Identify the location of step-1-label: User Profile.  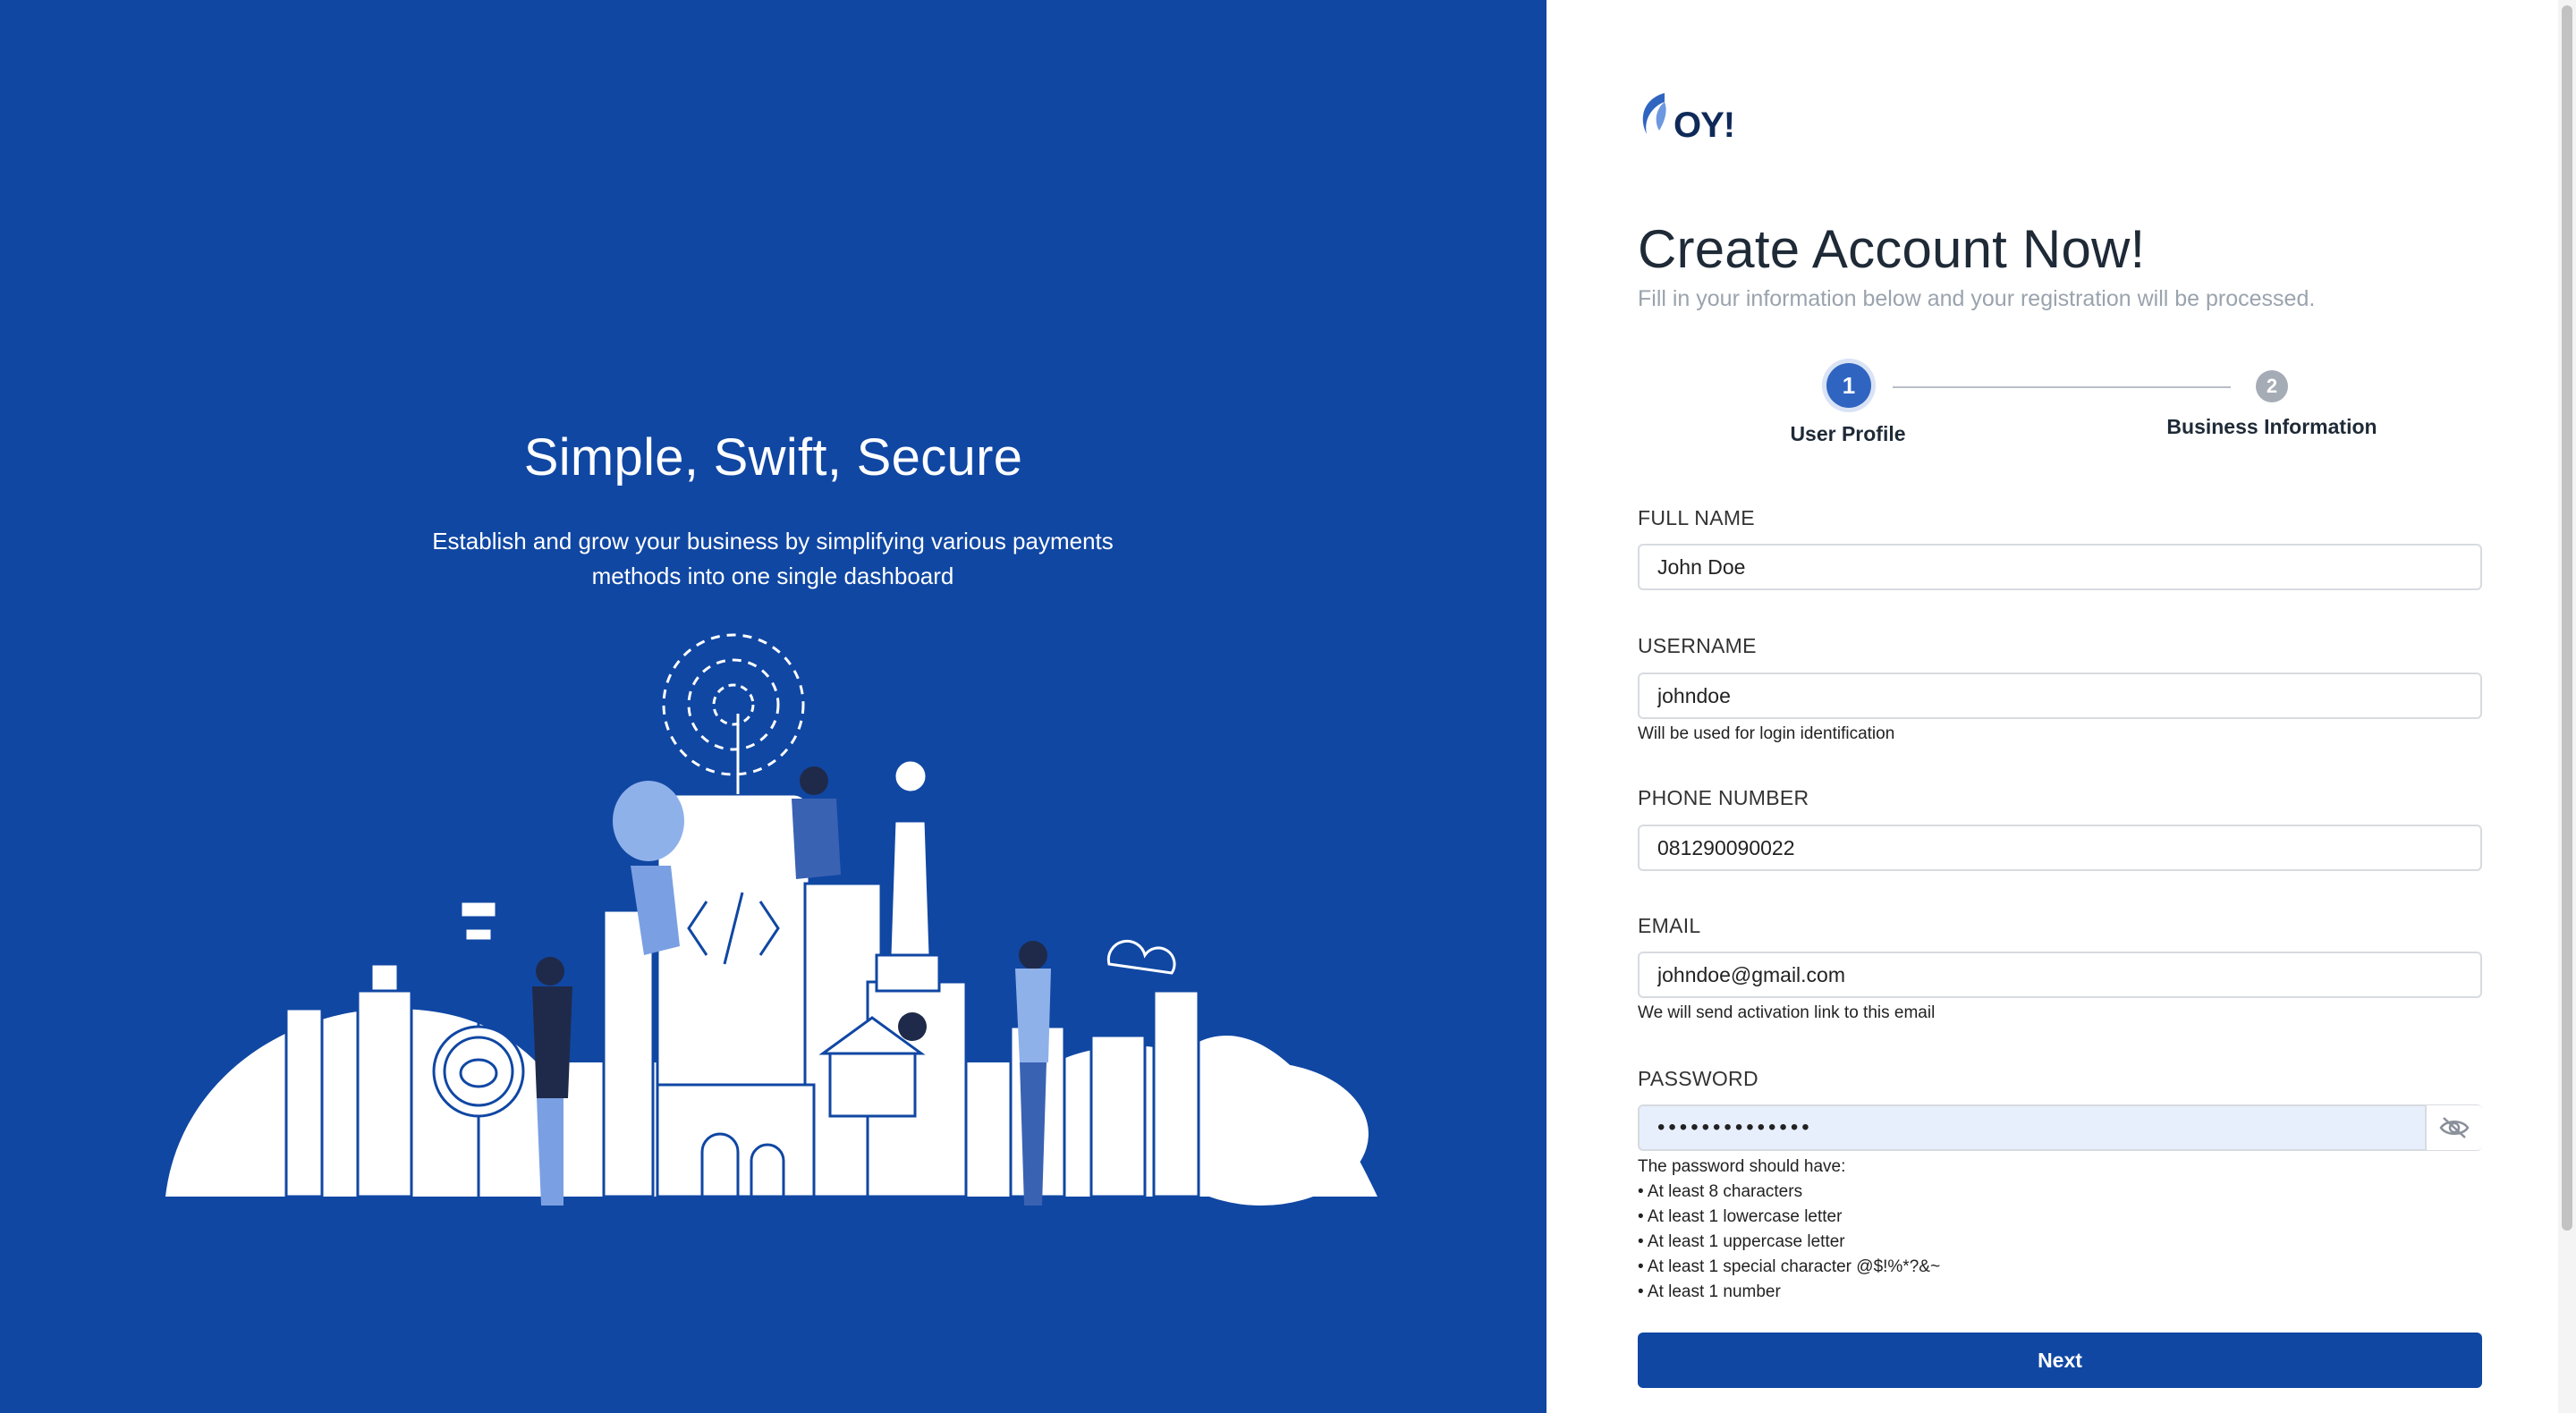
(1848, 433).